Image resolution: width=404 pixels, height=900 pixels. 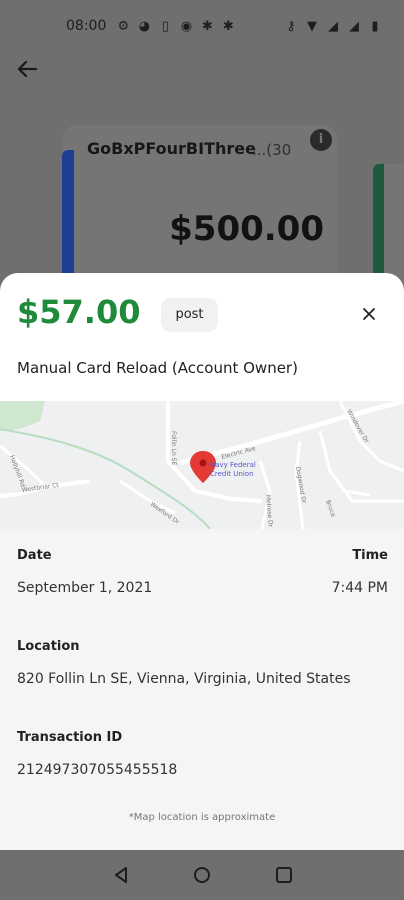 I want to click on back-nav-icon, so click(x=121, y=875).